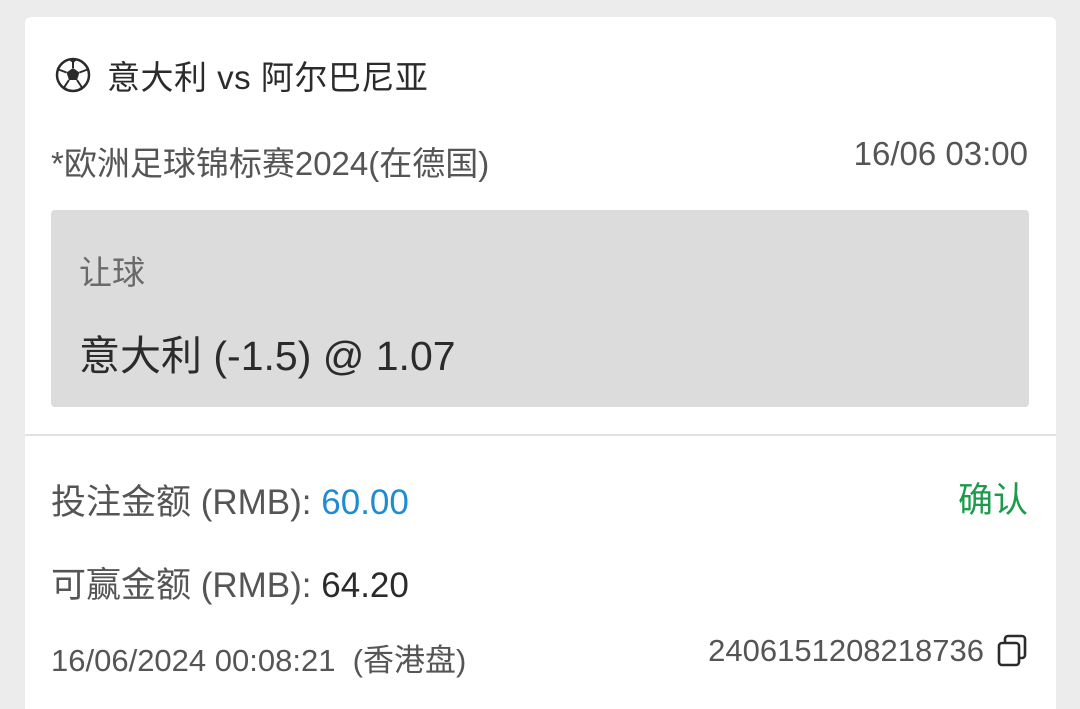 The image size is (1080, 709). I want to click on confirm-status: 确认, so click(992, 500).